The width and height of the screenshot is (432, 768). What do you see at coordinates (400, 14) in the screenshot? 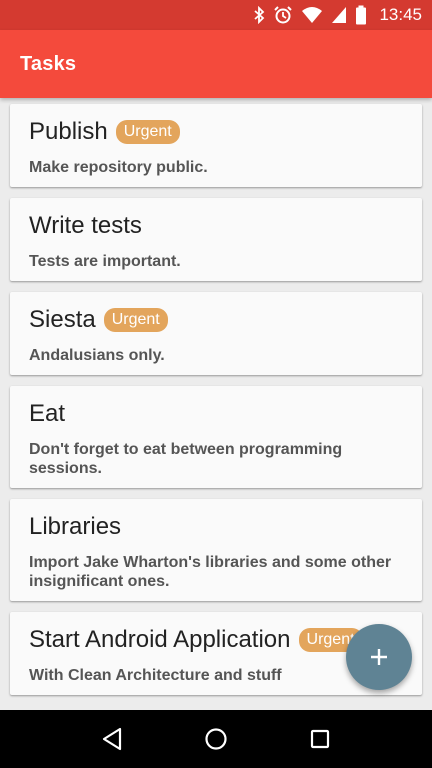
I see `clock-time: 13:45` at bounding box center [400, 14].